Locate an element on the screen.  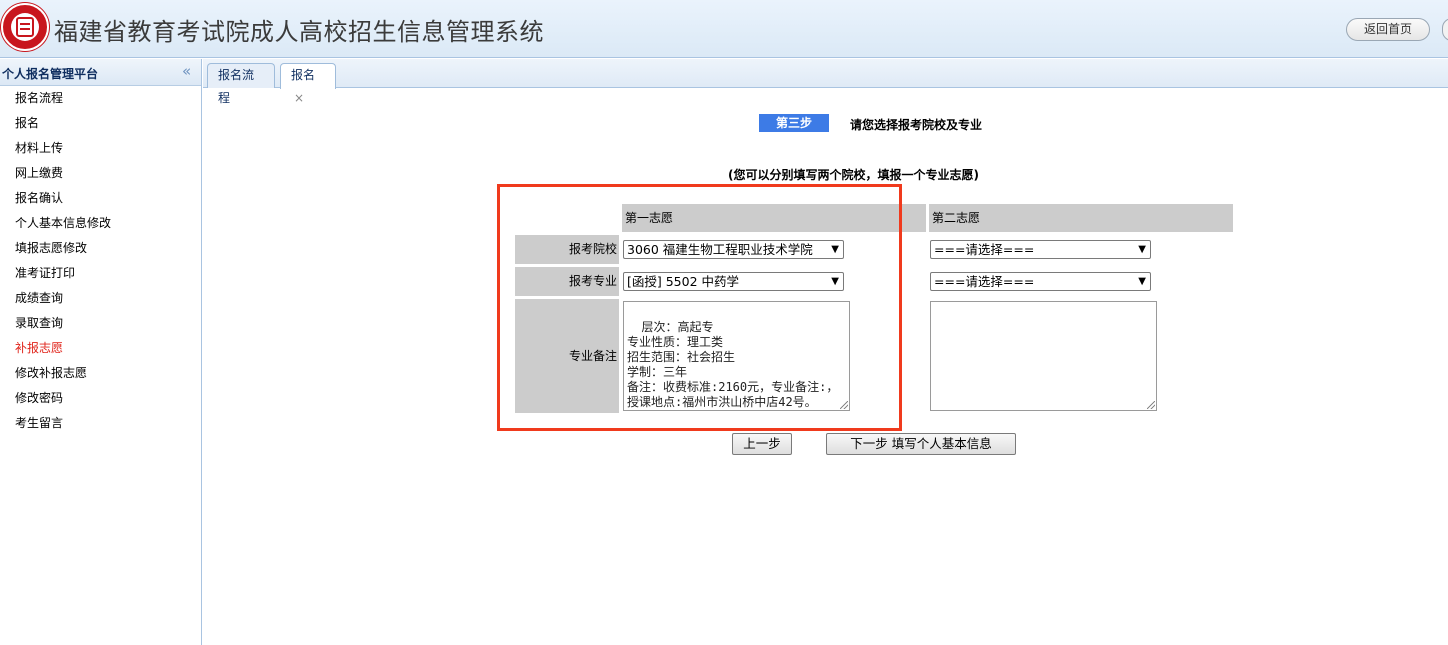
sidebar-item-registration-confirm: 报名确认 is located at coordinates (100, 198).